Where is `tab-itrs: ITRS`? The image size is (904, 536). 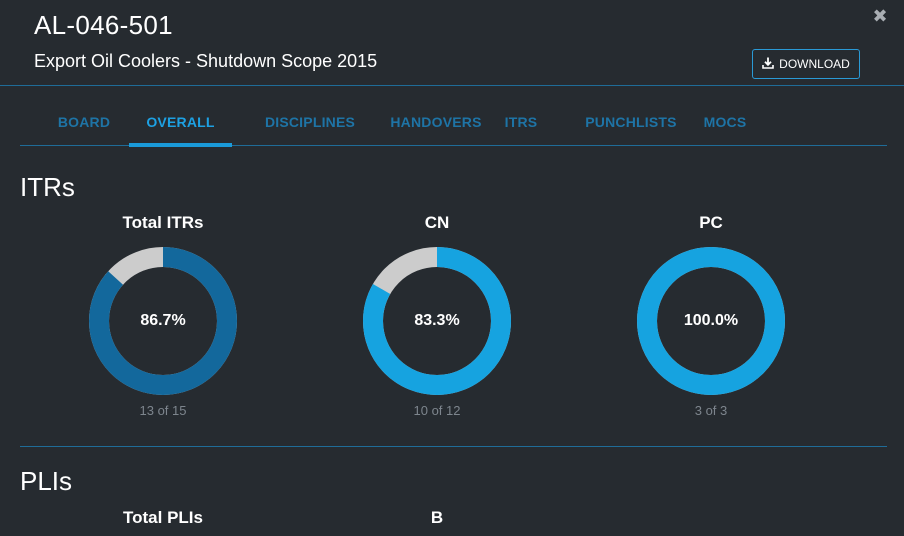
tab-itrs: ITRS is located at coordinates (521, 123).